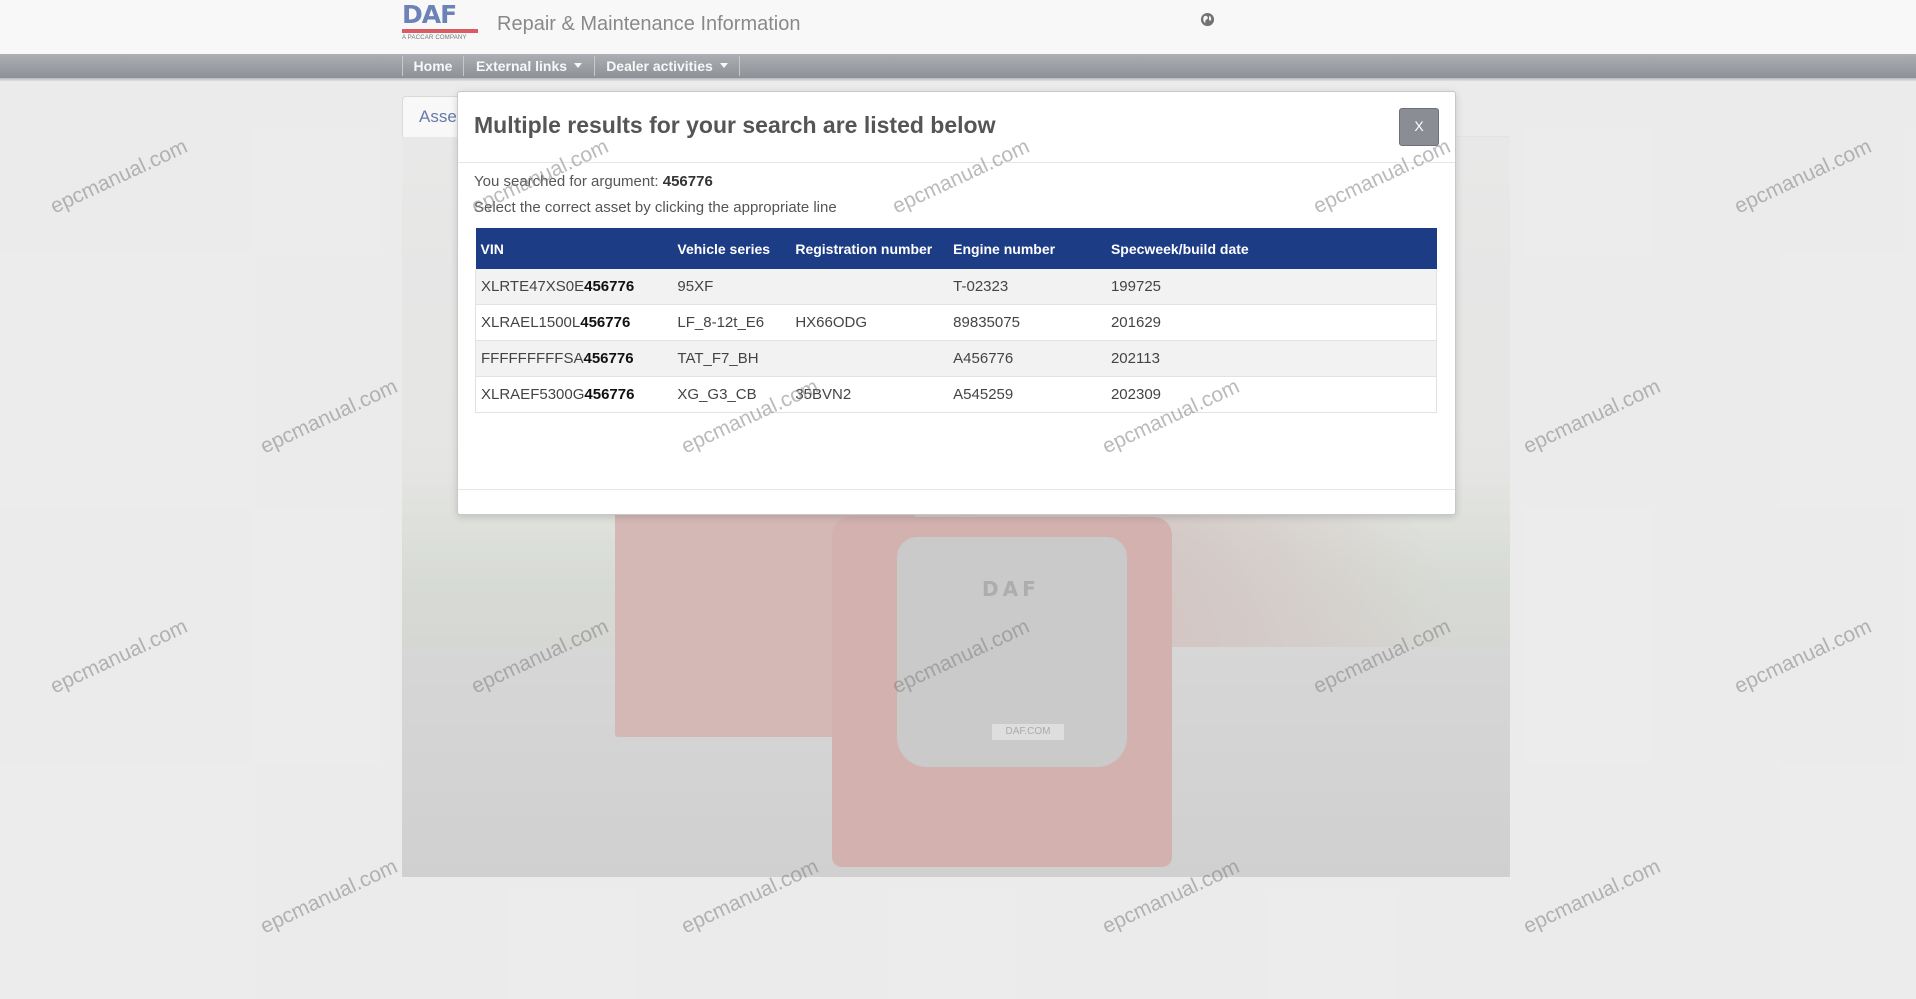 The height and width of the screenshot is (999, 1916). Describe the element at coordinates (731, 322) in the screenshot. I see `cell-vehicle-series: LF_8-12t_E6` at that location.